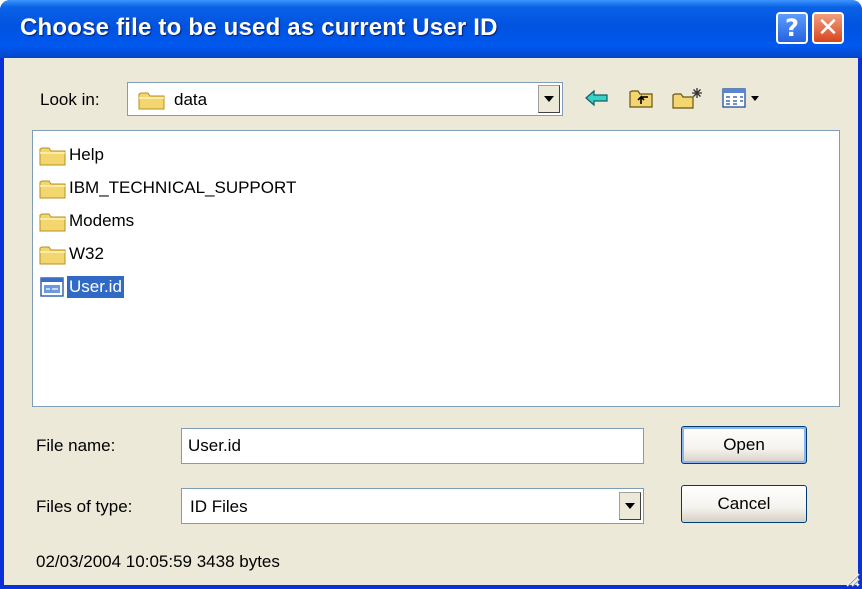 The height and width of the screenshot is (589, 862). What do you see at coordinates (345, 99) in the screenshot?
I see `look-in-dropdown: data` at bounding box center [345, 99].